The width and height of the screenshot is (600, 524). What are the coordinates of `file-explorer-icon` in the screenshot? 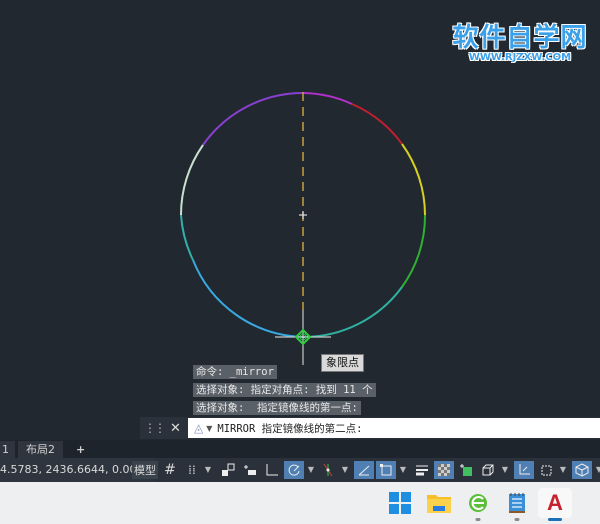 It's located at (439, 503).